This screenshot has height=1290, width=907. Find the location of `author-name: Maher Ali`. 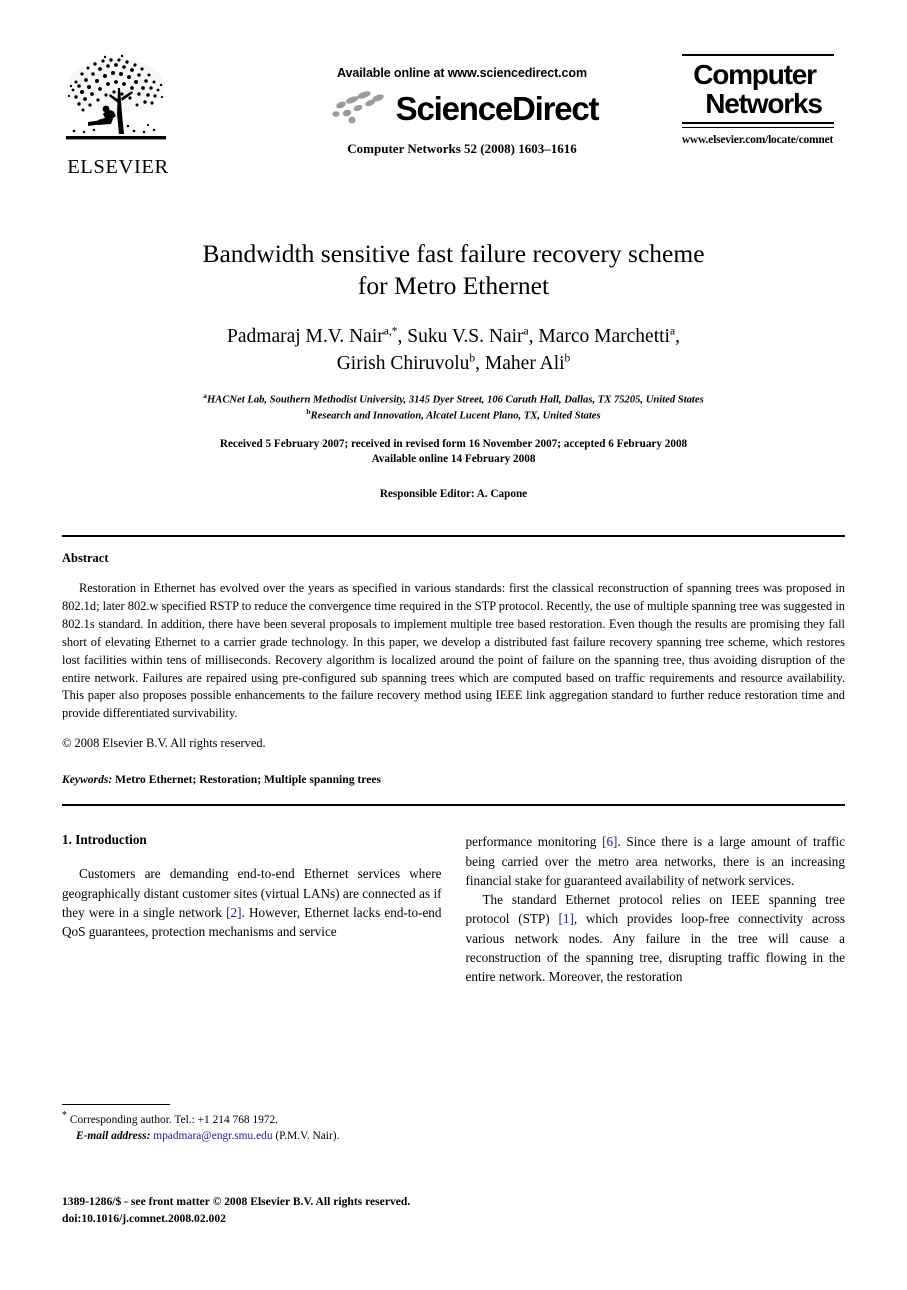

author-name: Maher Ali is located at coordinates (524, 363).